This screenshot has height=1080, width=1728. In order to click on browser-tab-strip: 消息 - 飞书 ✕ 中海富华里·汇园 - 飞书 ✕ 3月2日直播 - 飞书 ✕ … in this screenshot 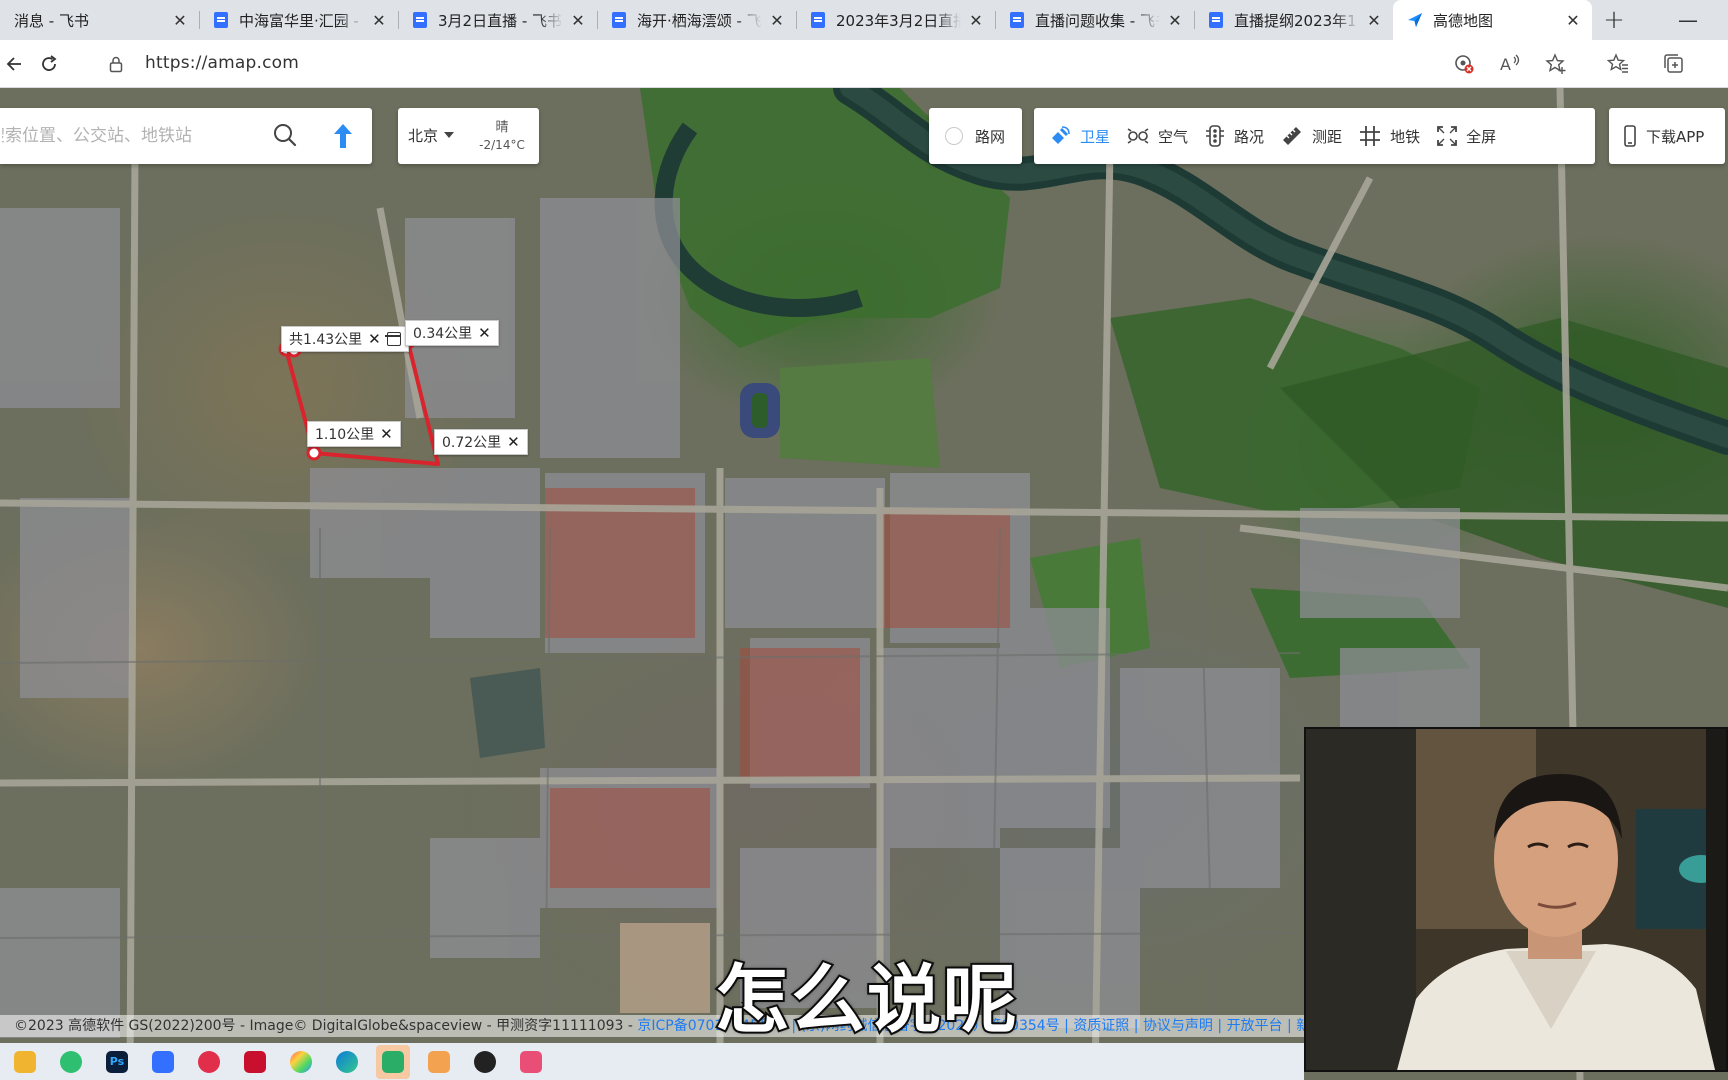, I will do `click(864, 20)`.